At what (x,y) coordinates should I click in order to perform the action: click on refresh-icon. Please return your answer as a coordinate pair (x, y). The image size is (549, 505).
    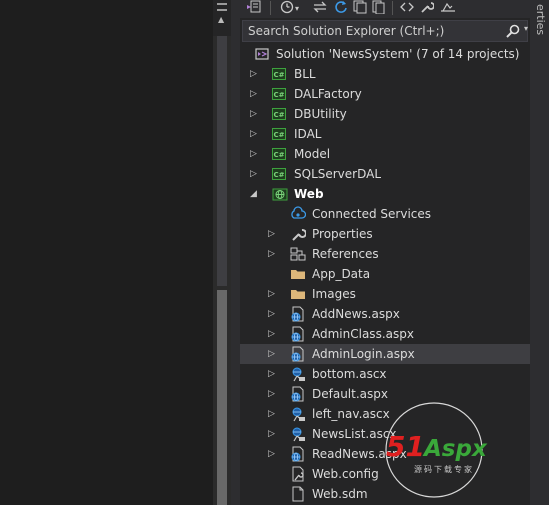
    Looking at the image, I should click on (341, 7).